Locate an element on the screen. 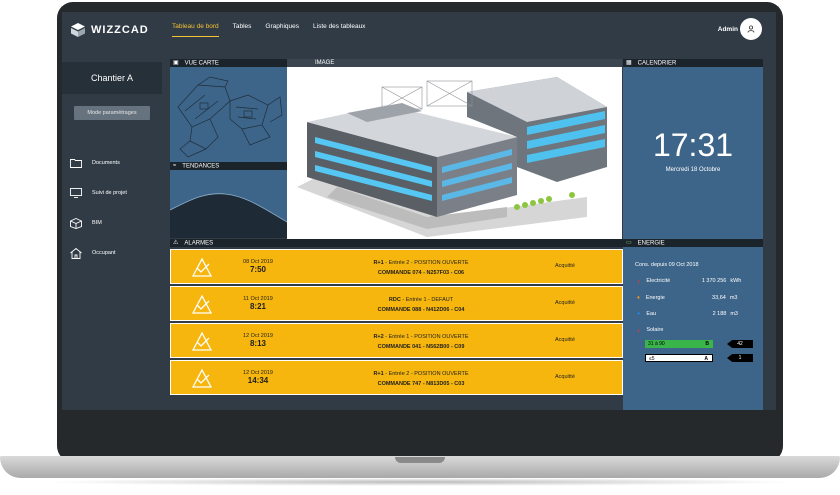  energy-row: ● Eau 2 188 m3 is located at coordinates (687, 314).